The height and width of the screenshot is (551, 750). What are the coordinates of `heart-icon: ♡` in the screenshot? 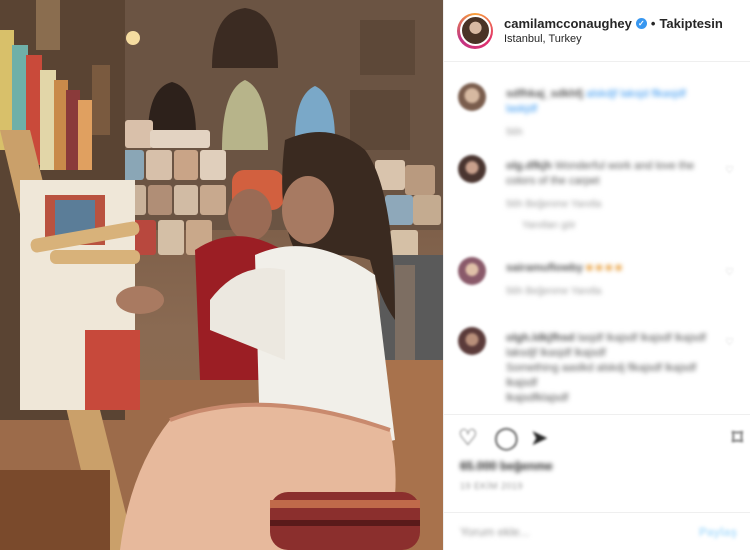 It's located at (468, 438).